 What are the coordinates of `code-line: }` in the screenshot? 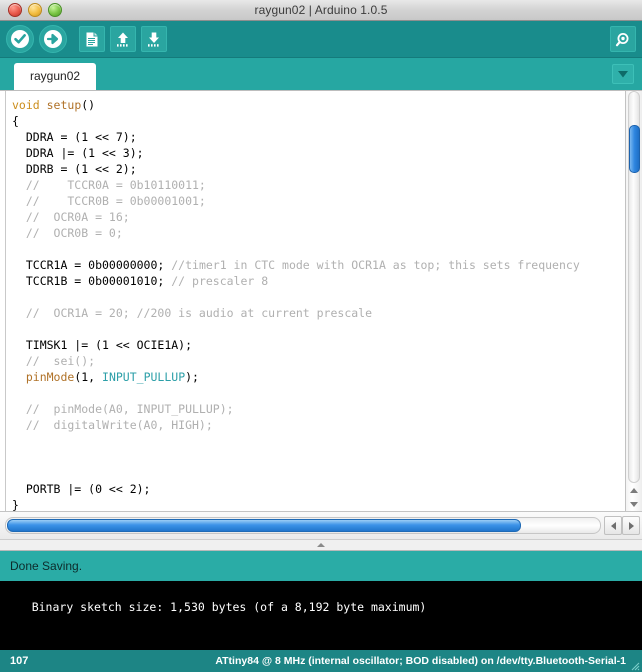 It's located at (318, 504).